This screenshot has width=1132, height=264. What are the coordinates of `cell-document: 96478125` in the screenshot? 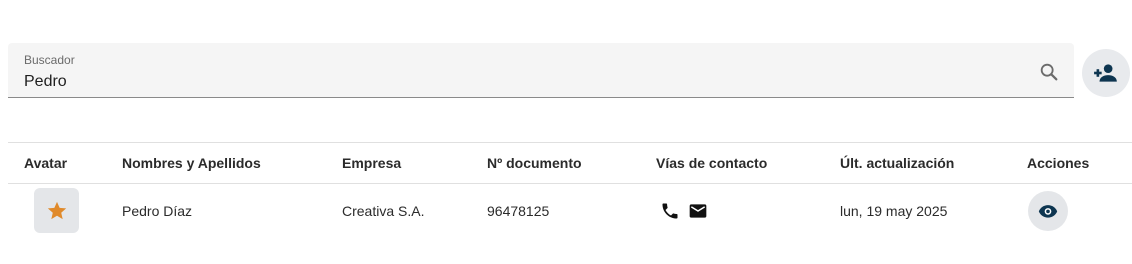 It's located at (518, 211).